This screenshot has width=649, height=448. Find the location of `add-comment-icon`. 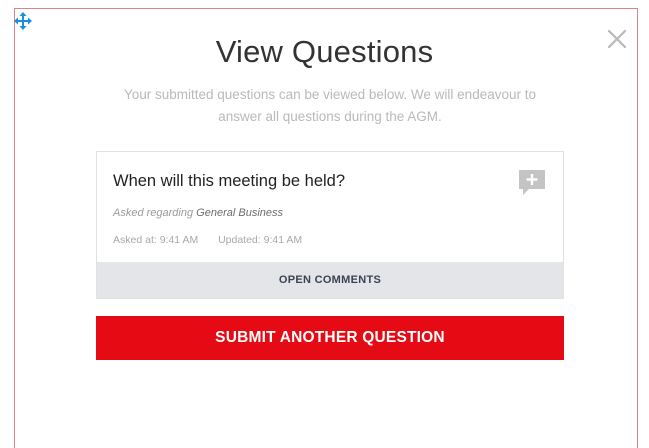

add-comment-icon is located at coordinates (532, 182).